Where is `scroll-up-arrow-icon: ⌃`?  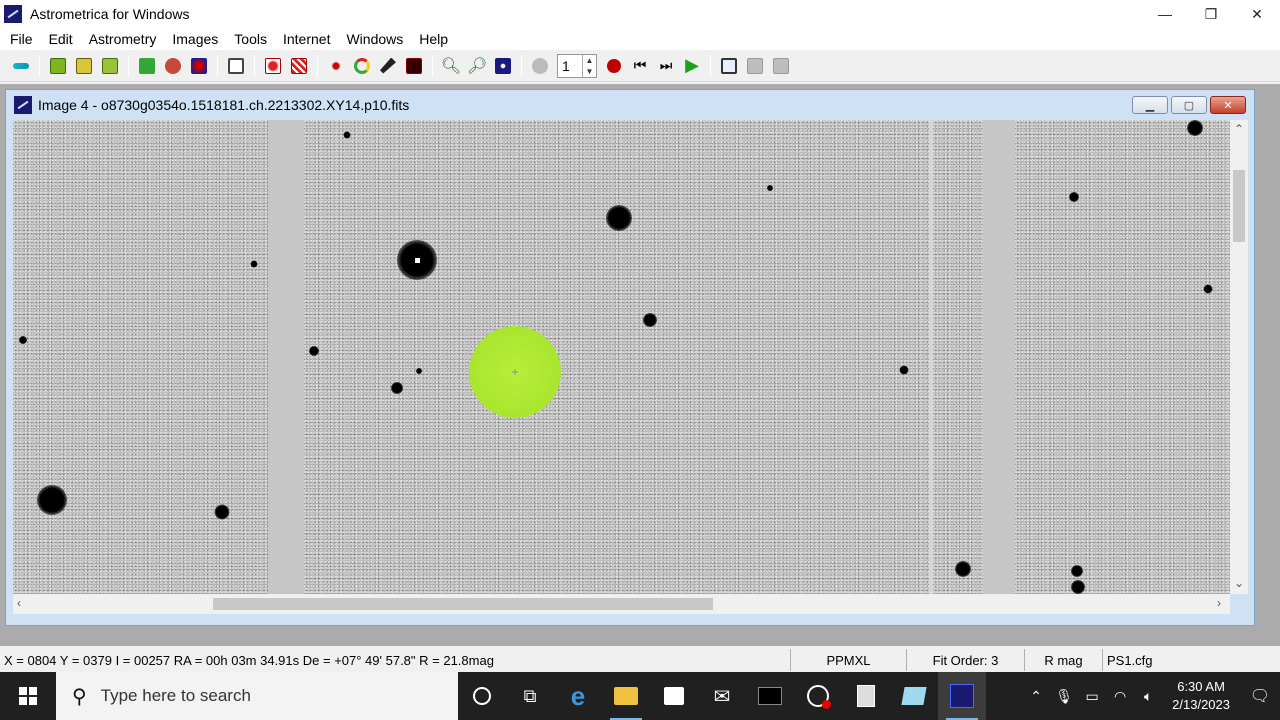 scroll-up-arrow-icon: ⌃ is located at coordinates (1239, 129).